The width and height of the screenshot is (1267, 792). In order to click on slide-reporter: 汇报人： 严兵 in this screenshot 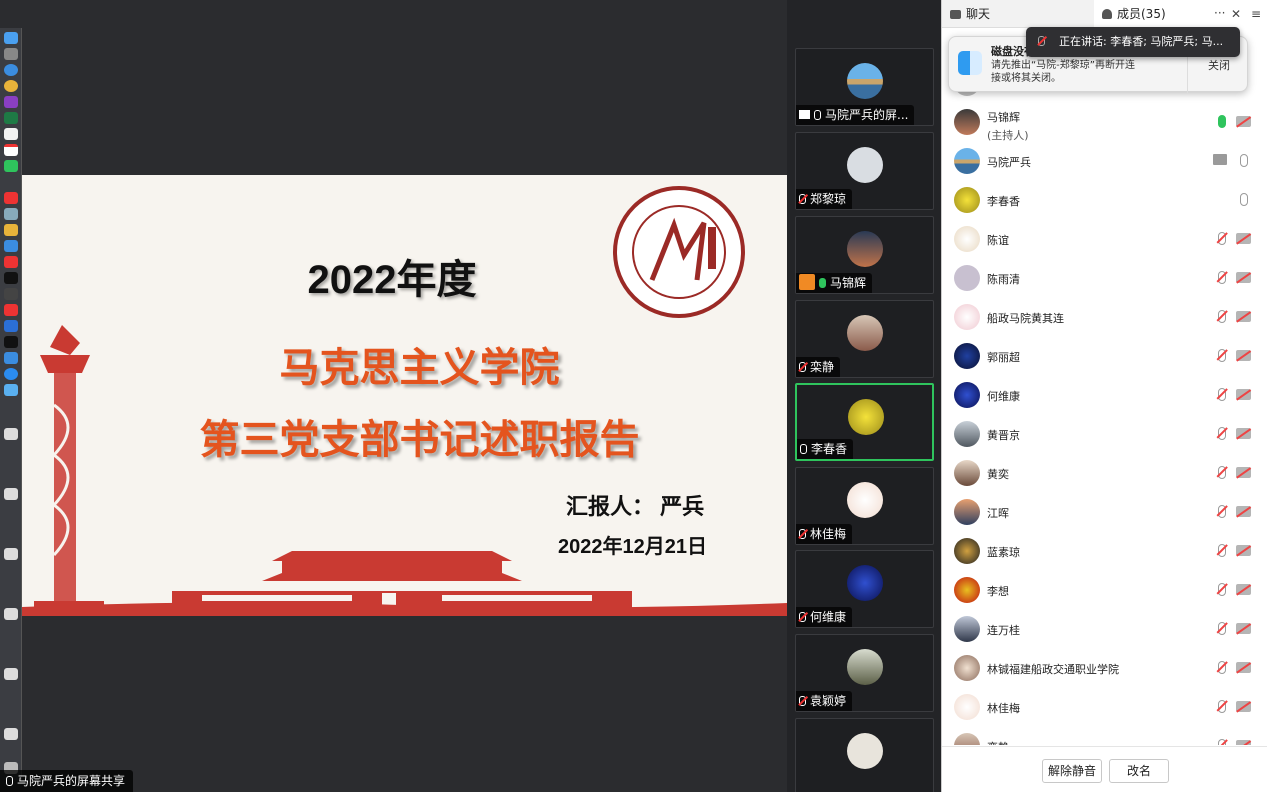, I will do `click(635, 506)`.